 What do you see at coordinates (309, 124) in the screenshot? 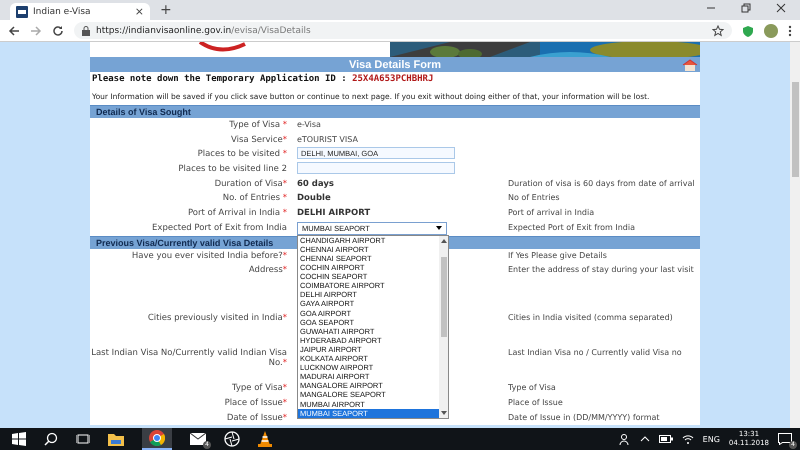
I see `field-value: e-Visa` at bounding box center [309, 124].